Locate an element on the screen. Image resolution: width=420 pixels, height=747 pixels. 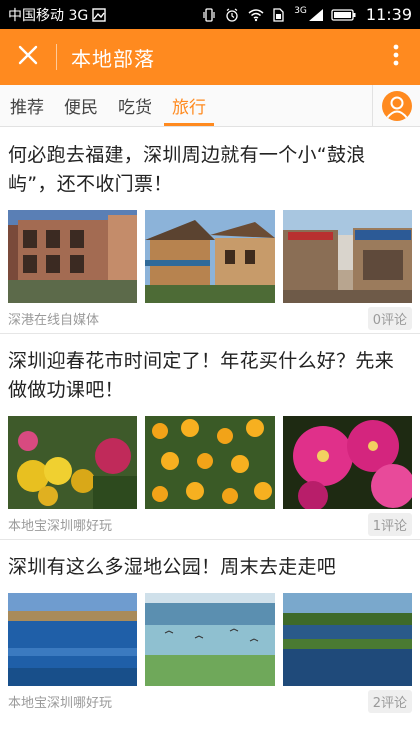
comment-count-badge: 1评论 is located at coordinates (389, 524).